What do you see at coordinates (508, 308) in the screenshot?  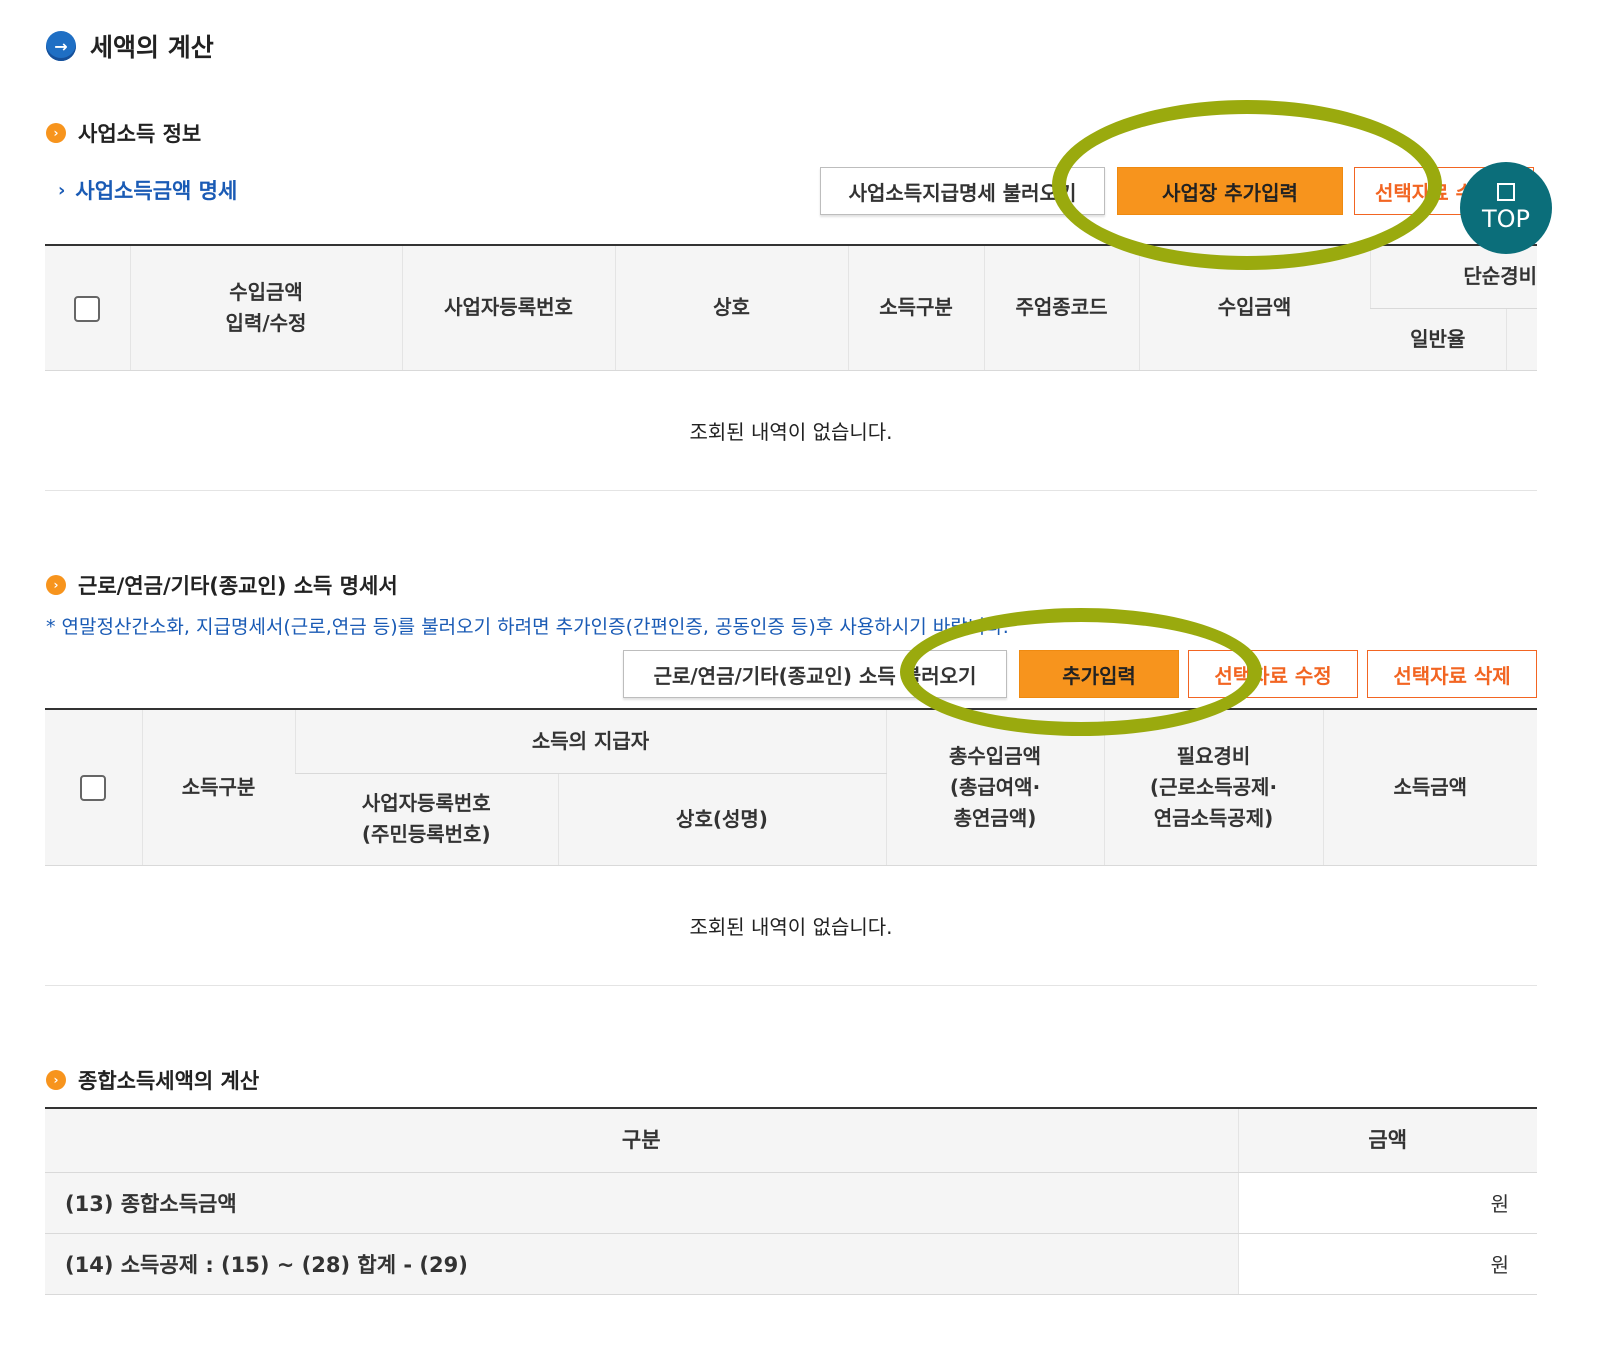 I see `col-reg-no: 사업자등록번호` at bounding box center [508, 308].